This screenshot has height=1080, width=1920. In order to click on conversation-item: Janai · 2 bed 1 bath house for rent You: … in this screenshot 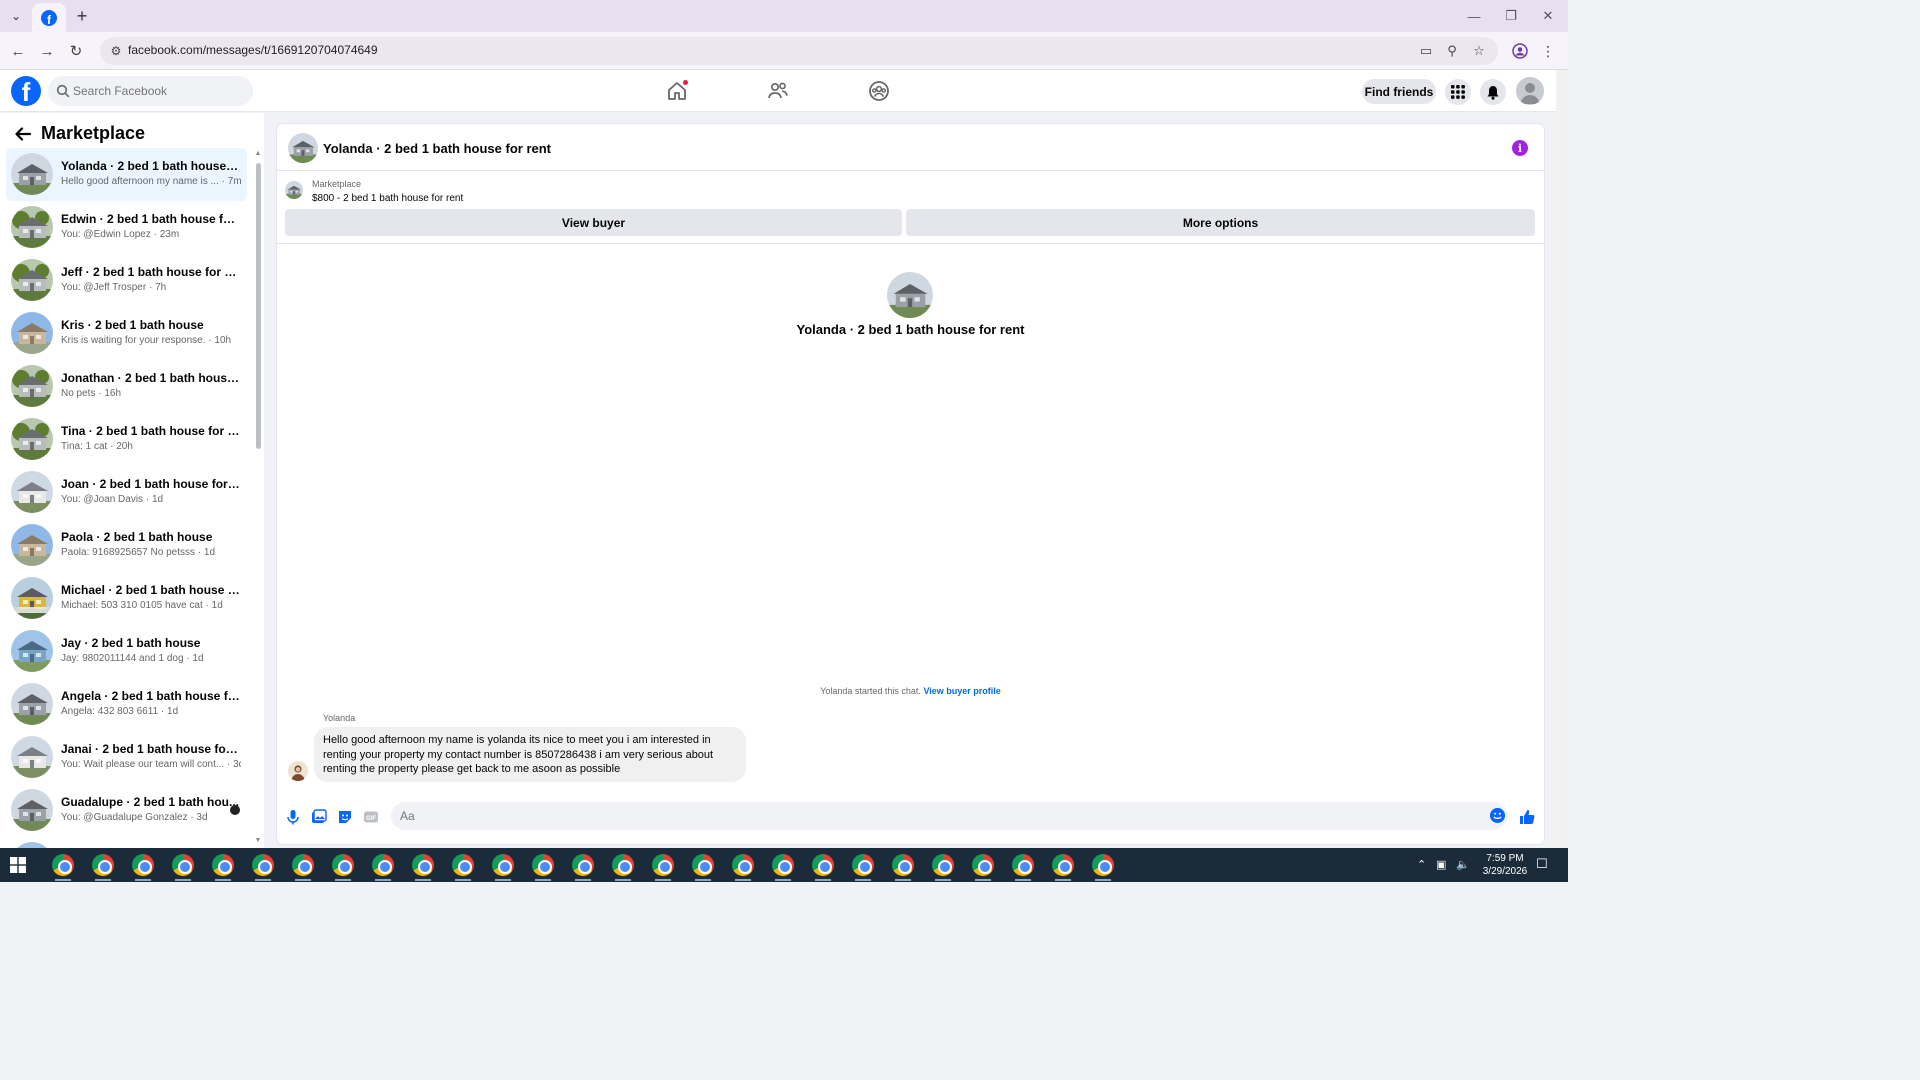, I will do `click(126, 757)`.